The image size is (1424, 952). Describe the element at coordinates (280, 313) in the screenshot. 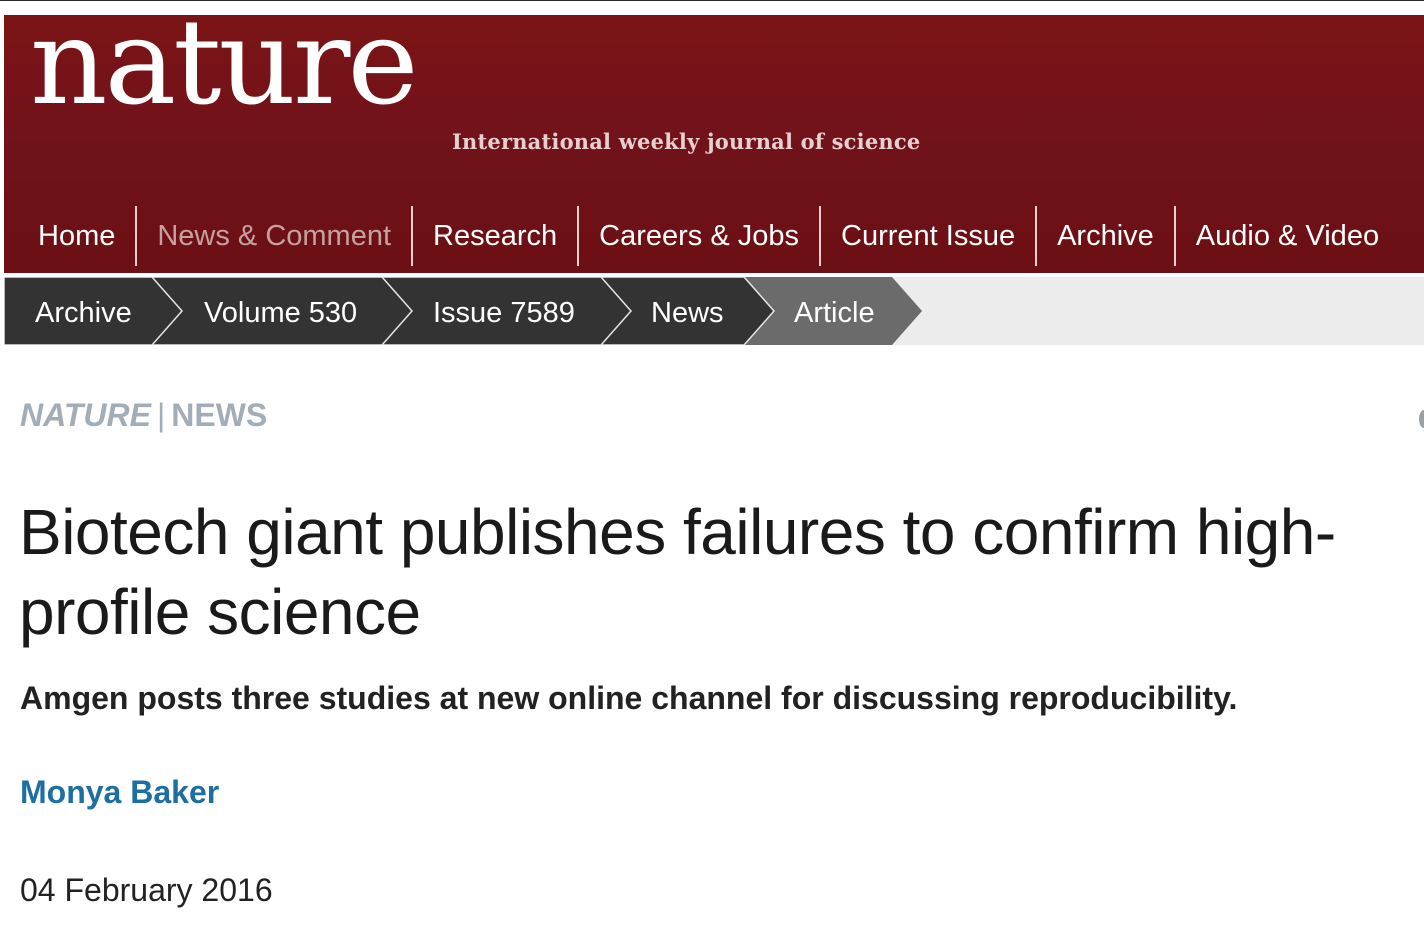

I see `breadcrumb-item-volume: Volume 530` at that location.